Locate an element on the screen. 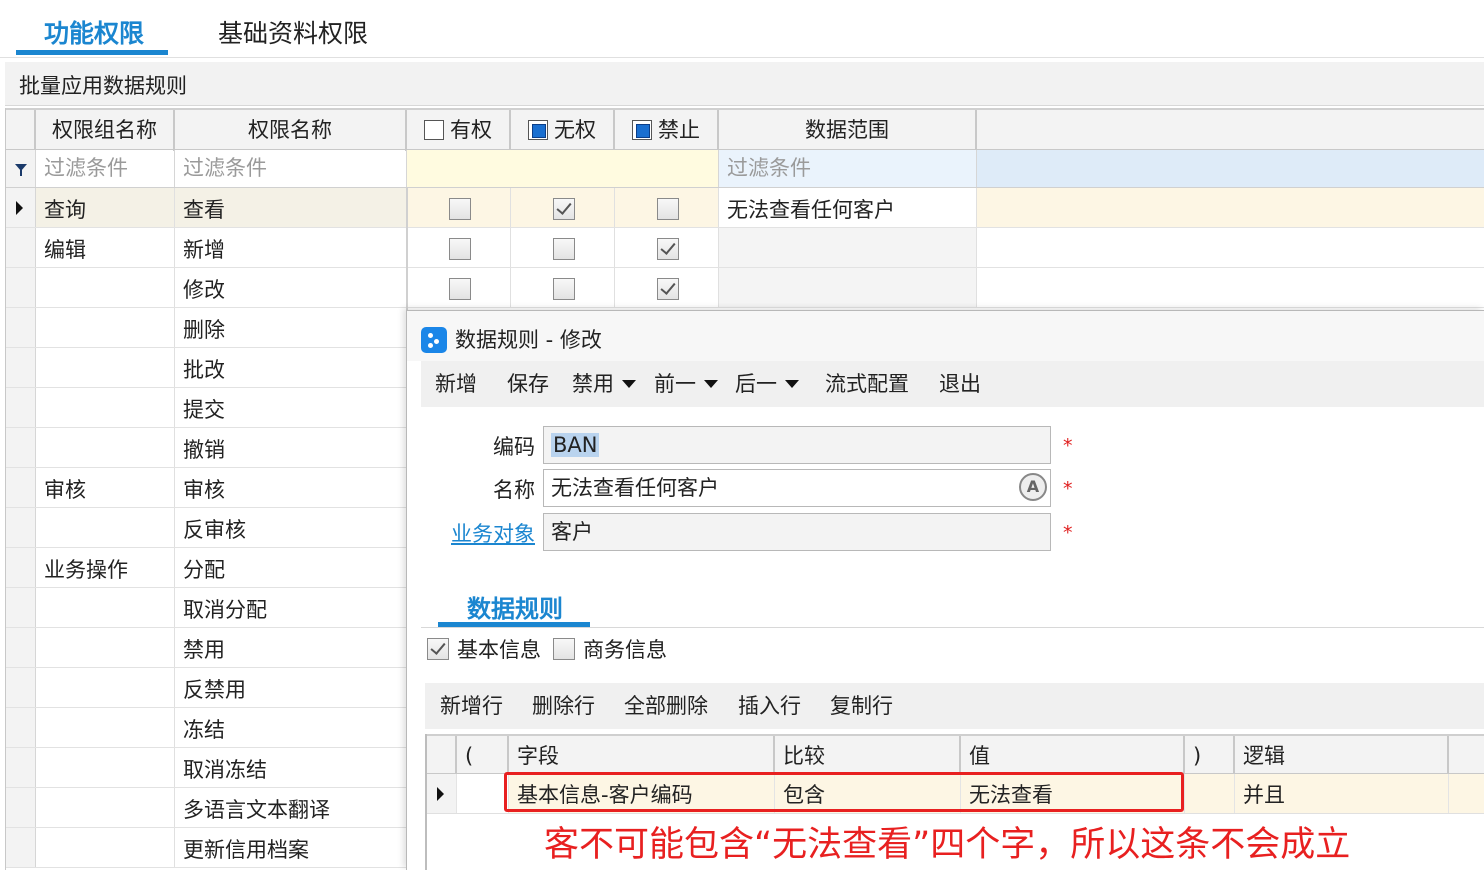 The image size is (1484, 870). entry-cell-lparen is located at coordinates (483, 793).